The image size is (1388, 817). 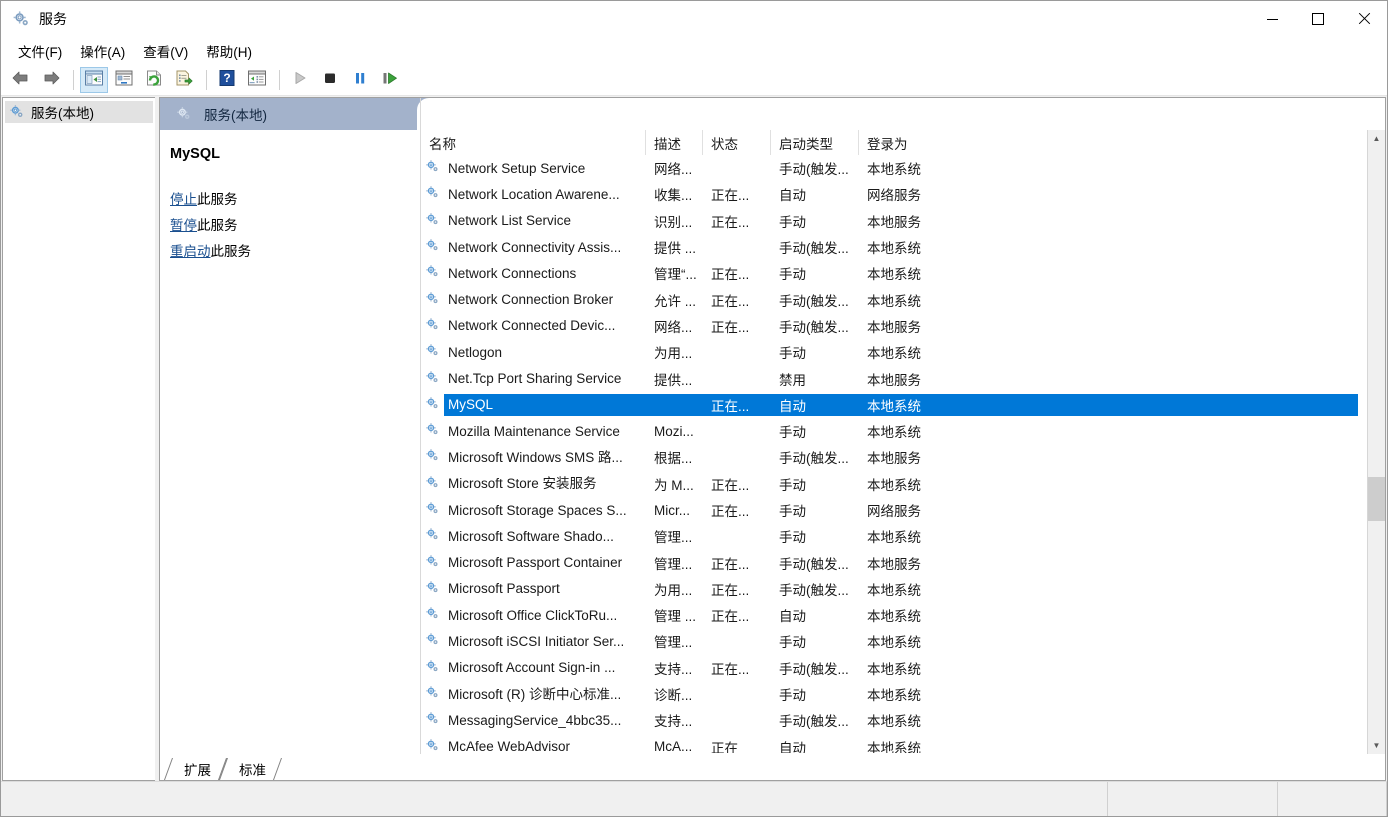 What do you see at coordinates (737, 142) in the screenshot?
I see `column-header-2: 状态` at bounding box center [737, 142].